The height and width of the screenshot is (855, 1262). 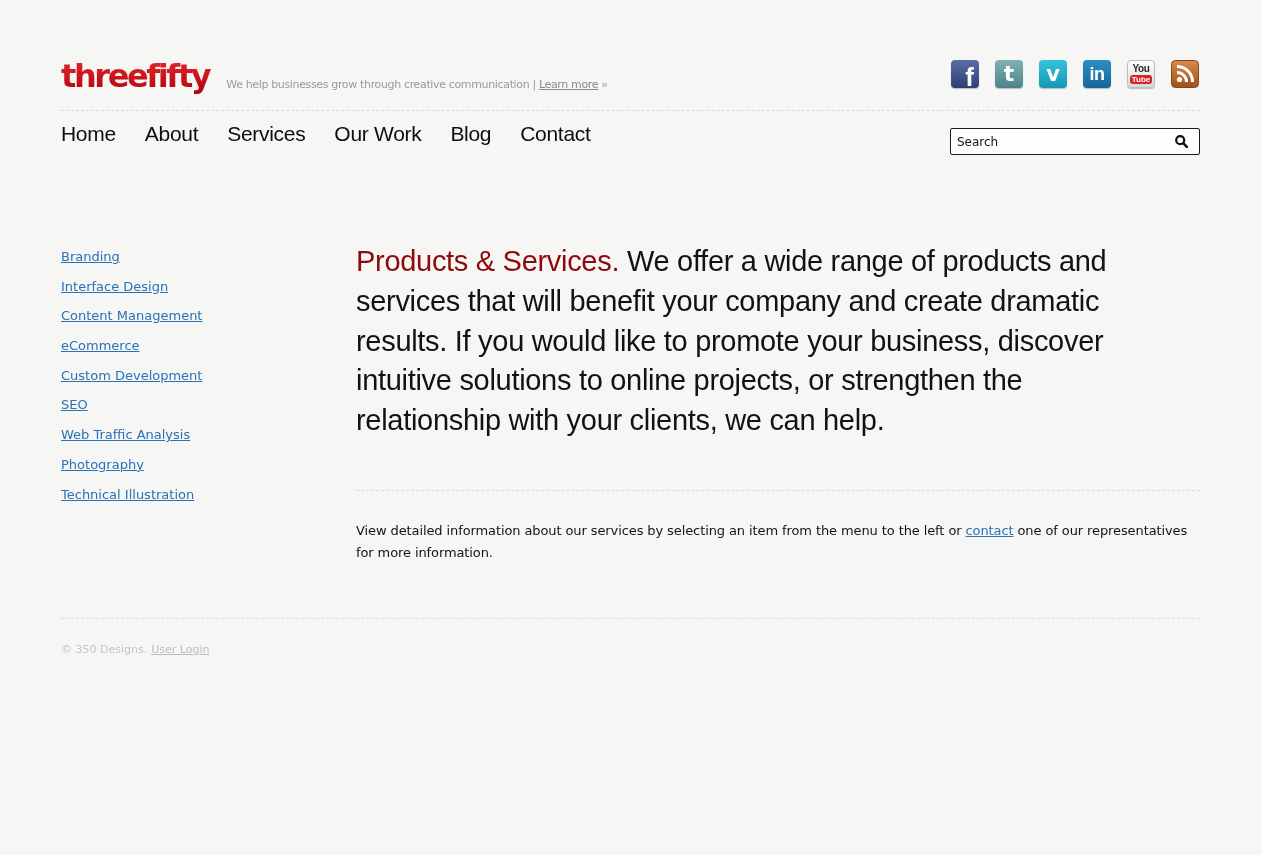 I want to click on linkedin-link: in, so click(x=1097, y=74).